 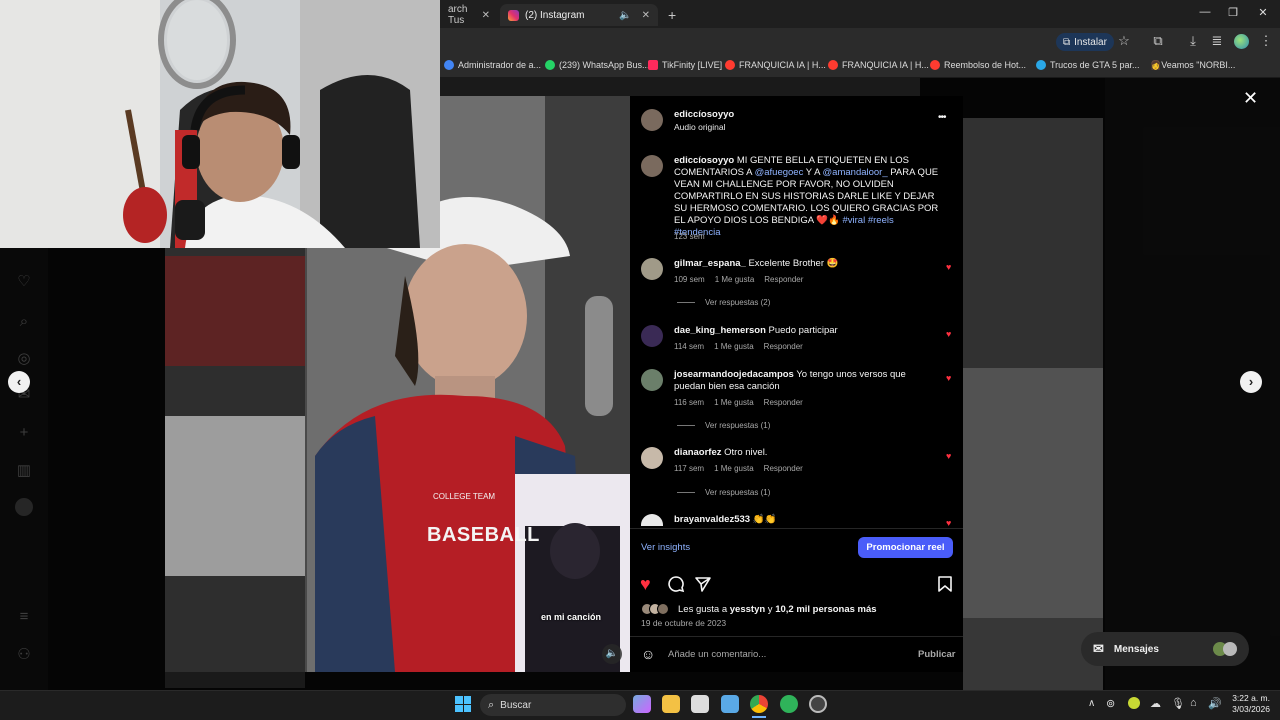 What do you see at coordinates (1233, 12) in the screenshot?
I see `restore-window-icon: ❐` at bounding box center [1233, 12].